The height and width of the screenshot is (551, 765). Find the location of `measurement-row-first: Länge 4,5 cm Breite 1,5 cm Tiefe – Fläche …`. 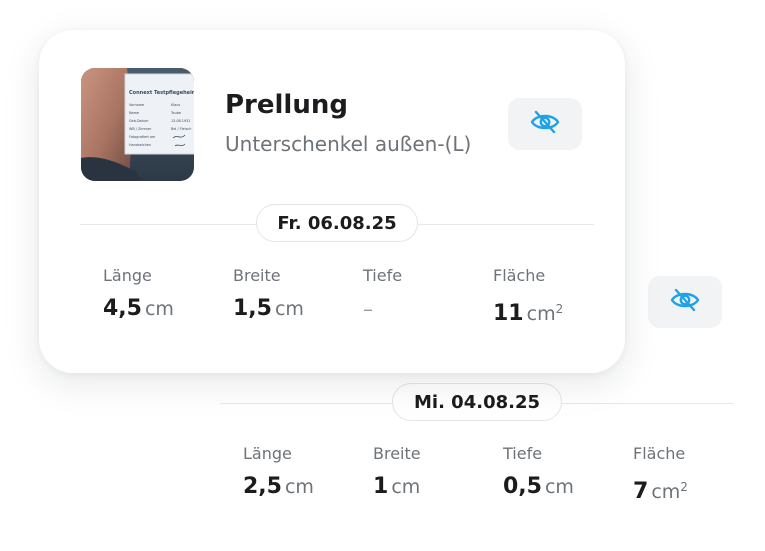

measurement-row-first: Länge 4,5 cm Breite 1,5 cm Tiefe – Fläche … is located at coordinates (363, 295).